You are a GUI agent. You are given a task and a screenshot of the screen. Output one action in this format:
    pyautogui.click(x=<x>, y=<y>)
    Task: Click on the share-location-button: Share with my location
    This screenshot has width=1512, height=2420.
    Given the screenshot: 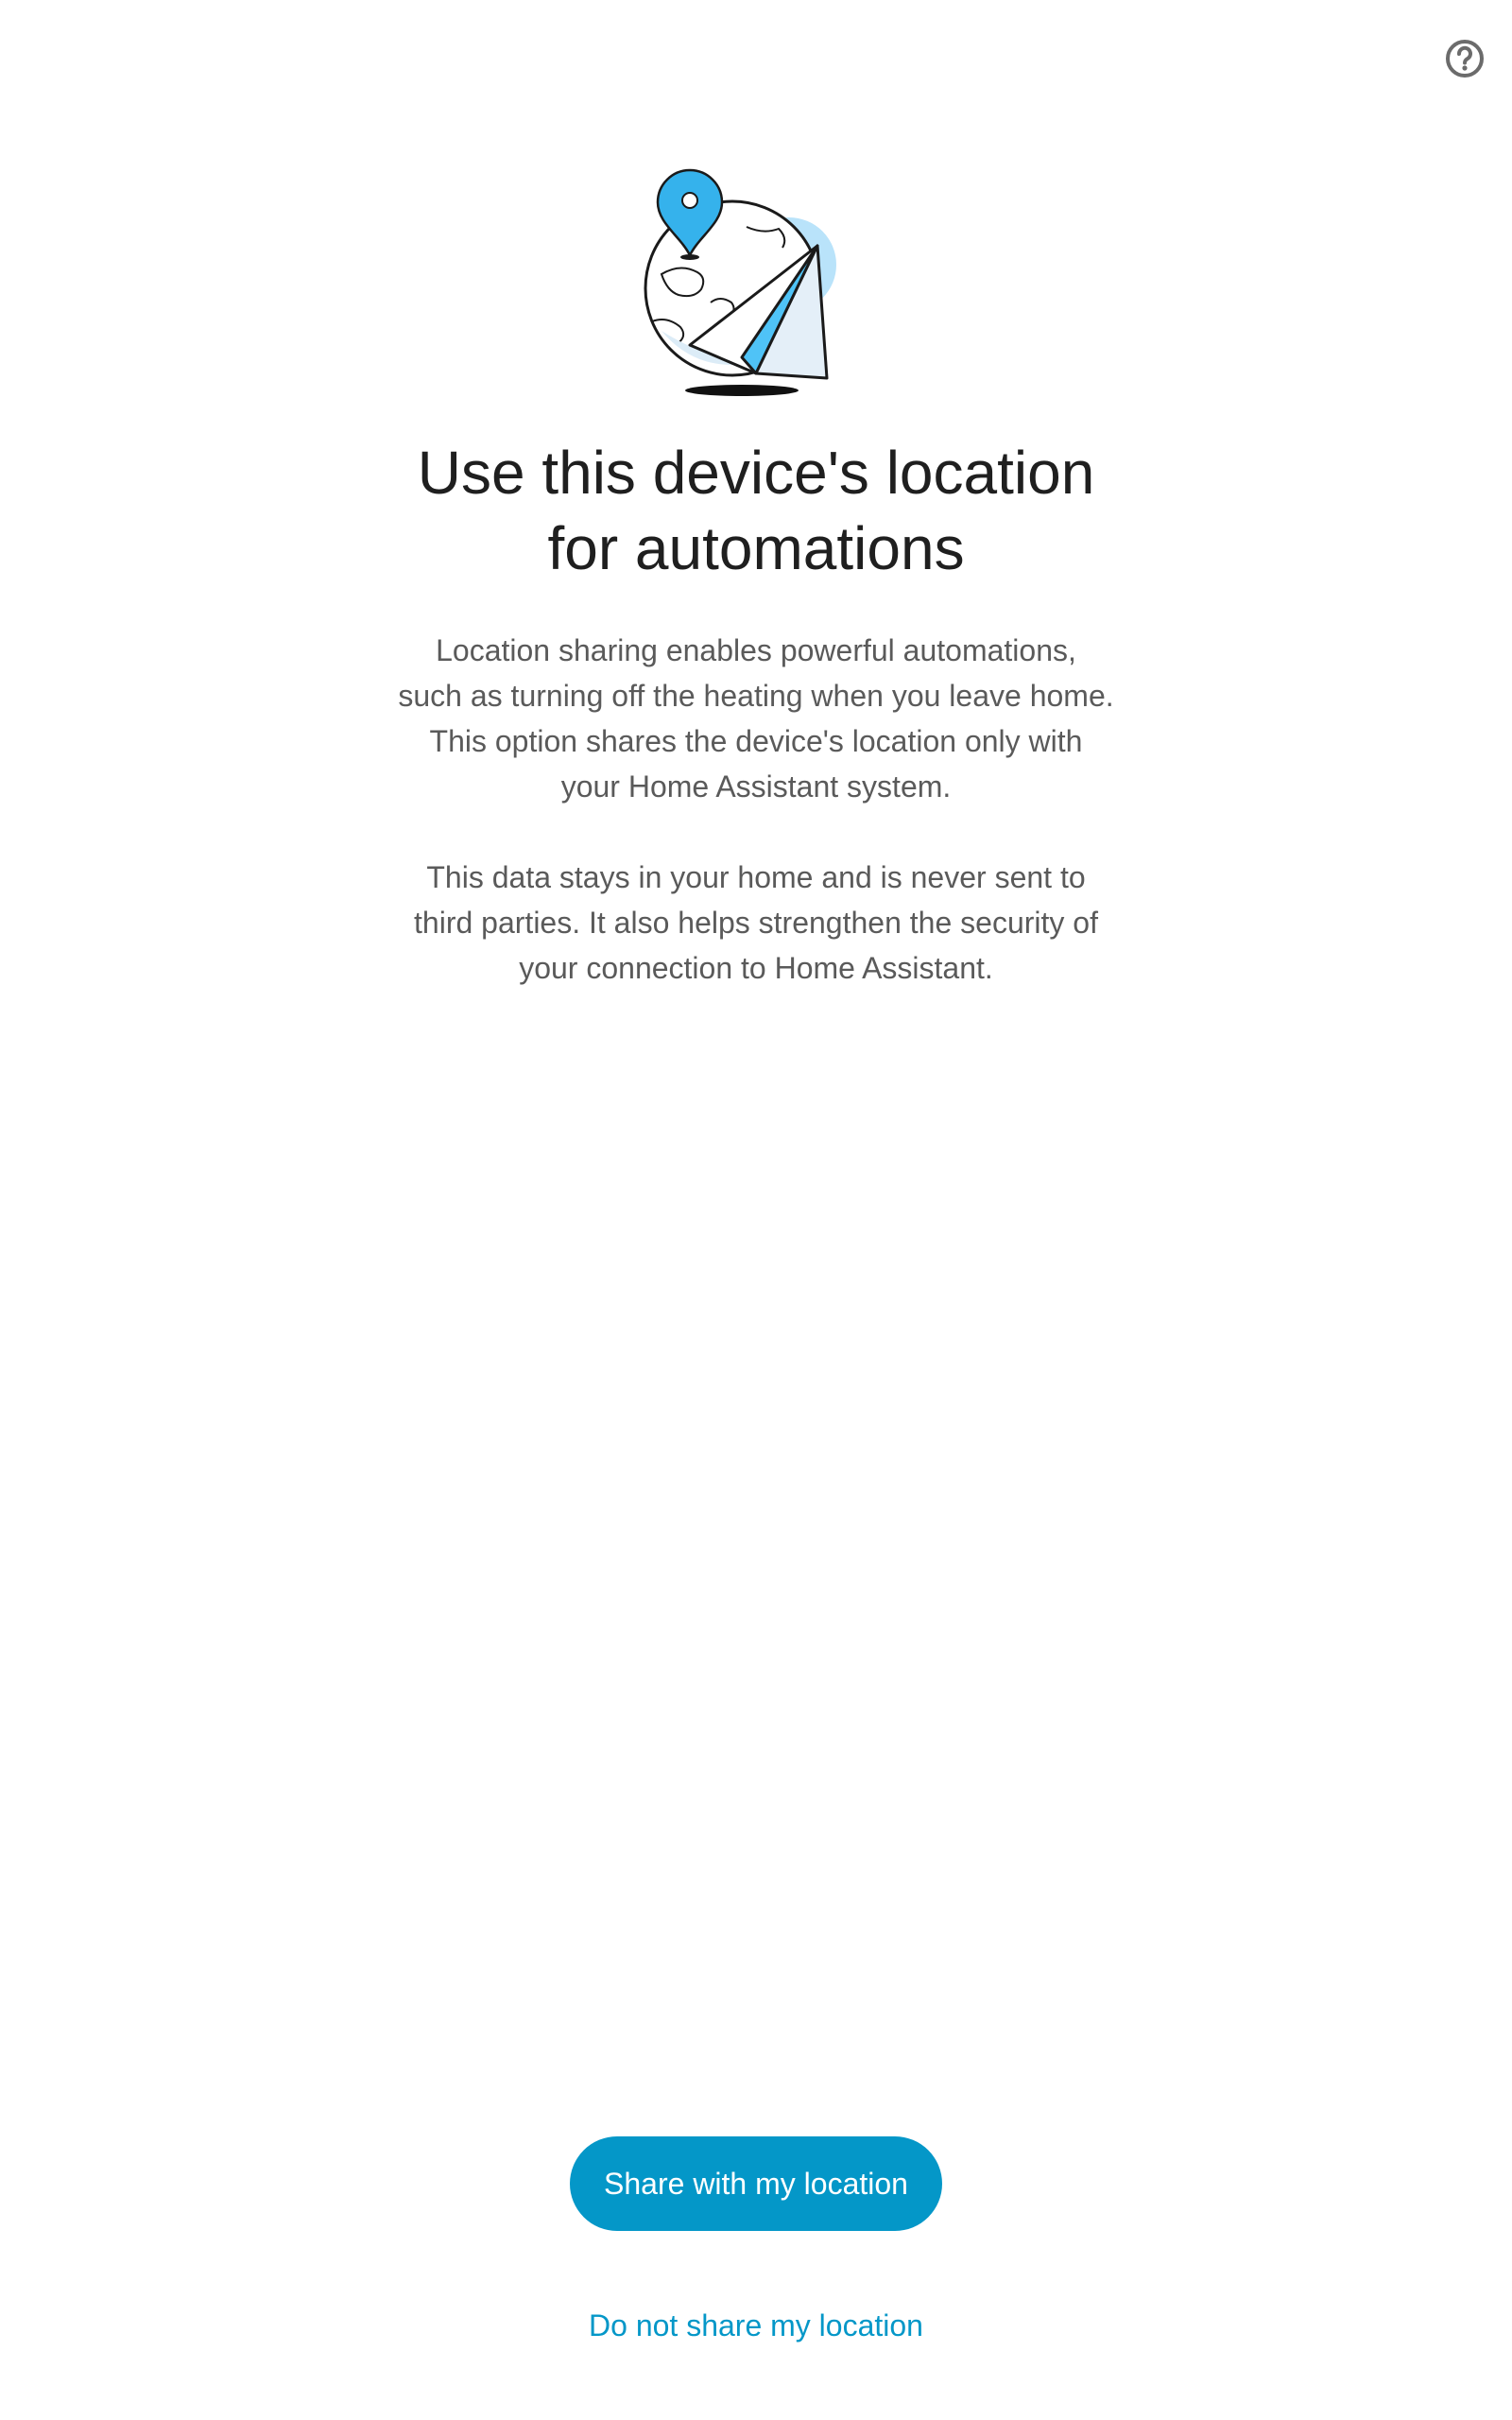 What is the action you would take?
    pyautogui.click(x=756, y=2183)
    